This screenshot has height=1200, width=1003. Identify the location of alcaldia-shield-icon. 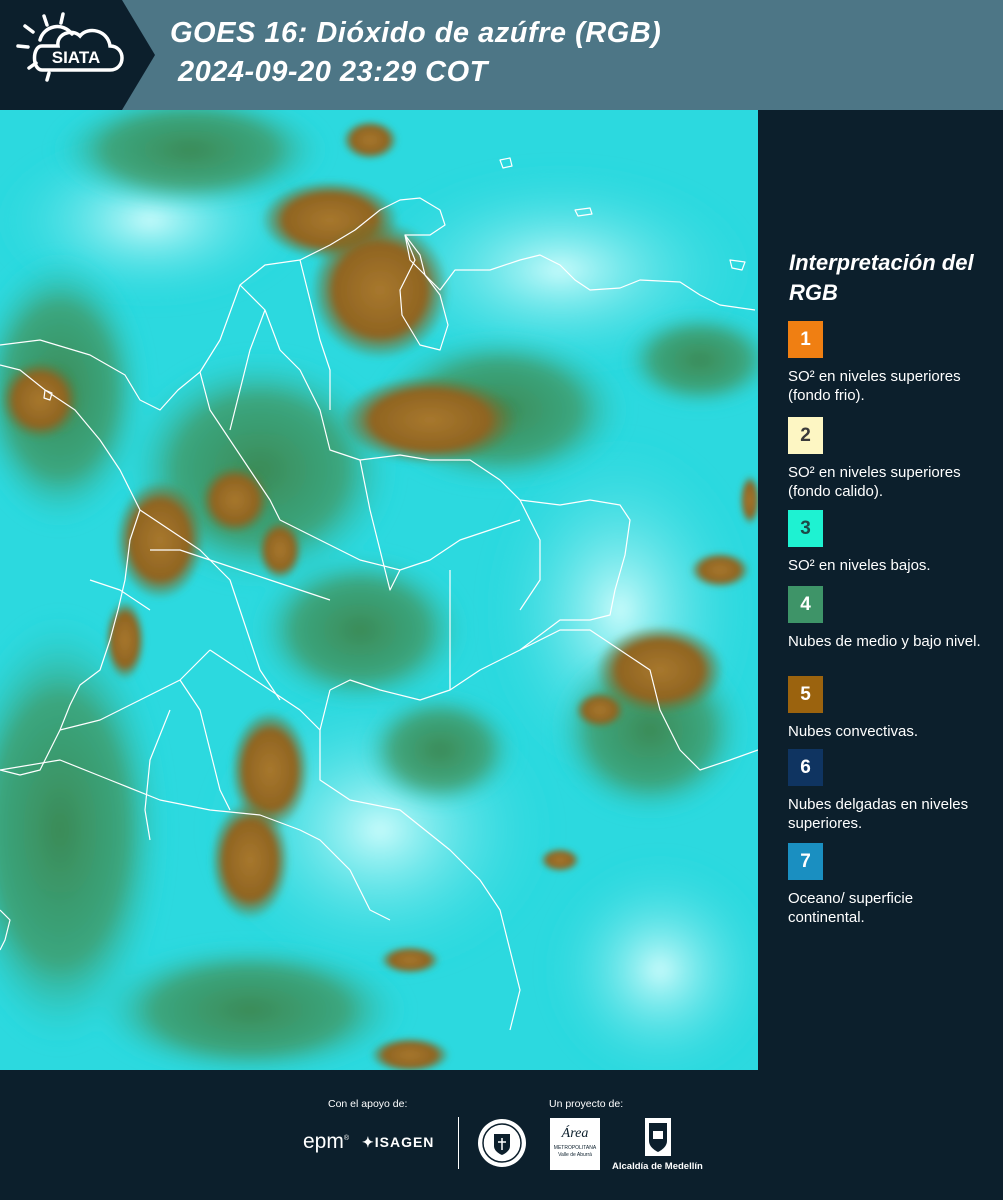
(658, 1137).